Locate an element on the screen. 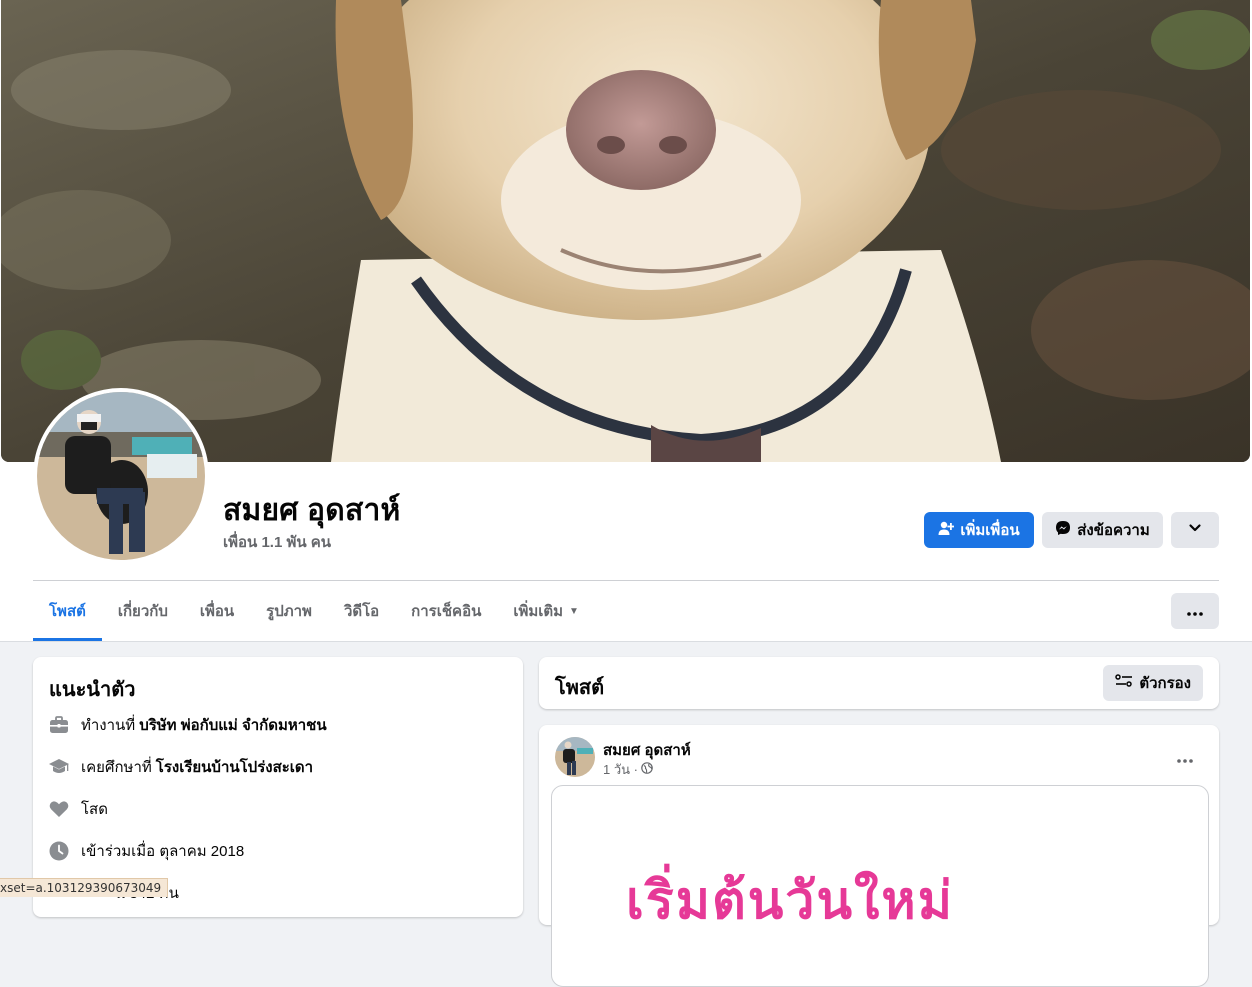 Image resolution: width=1252 pixels, height=987 pixels. post-more-options-button is located at coordinates (1185, 757).